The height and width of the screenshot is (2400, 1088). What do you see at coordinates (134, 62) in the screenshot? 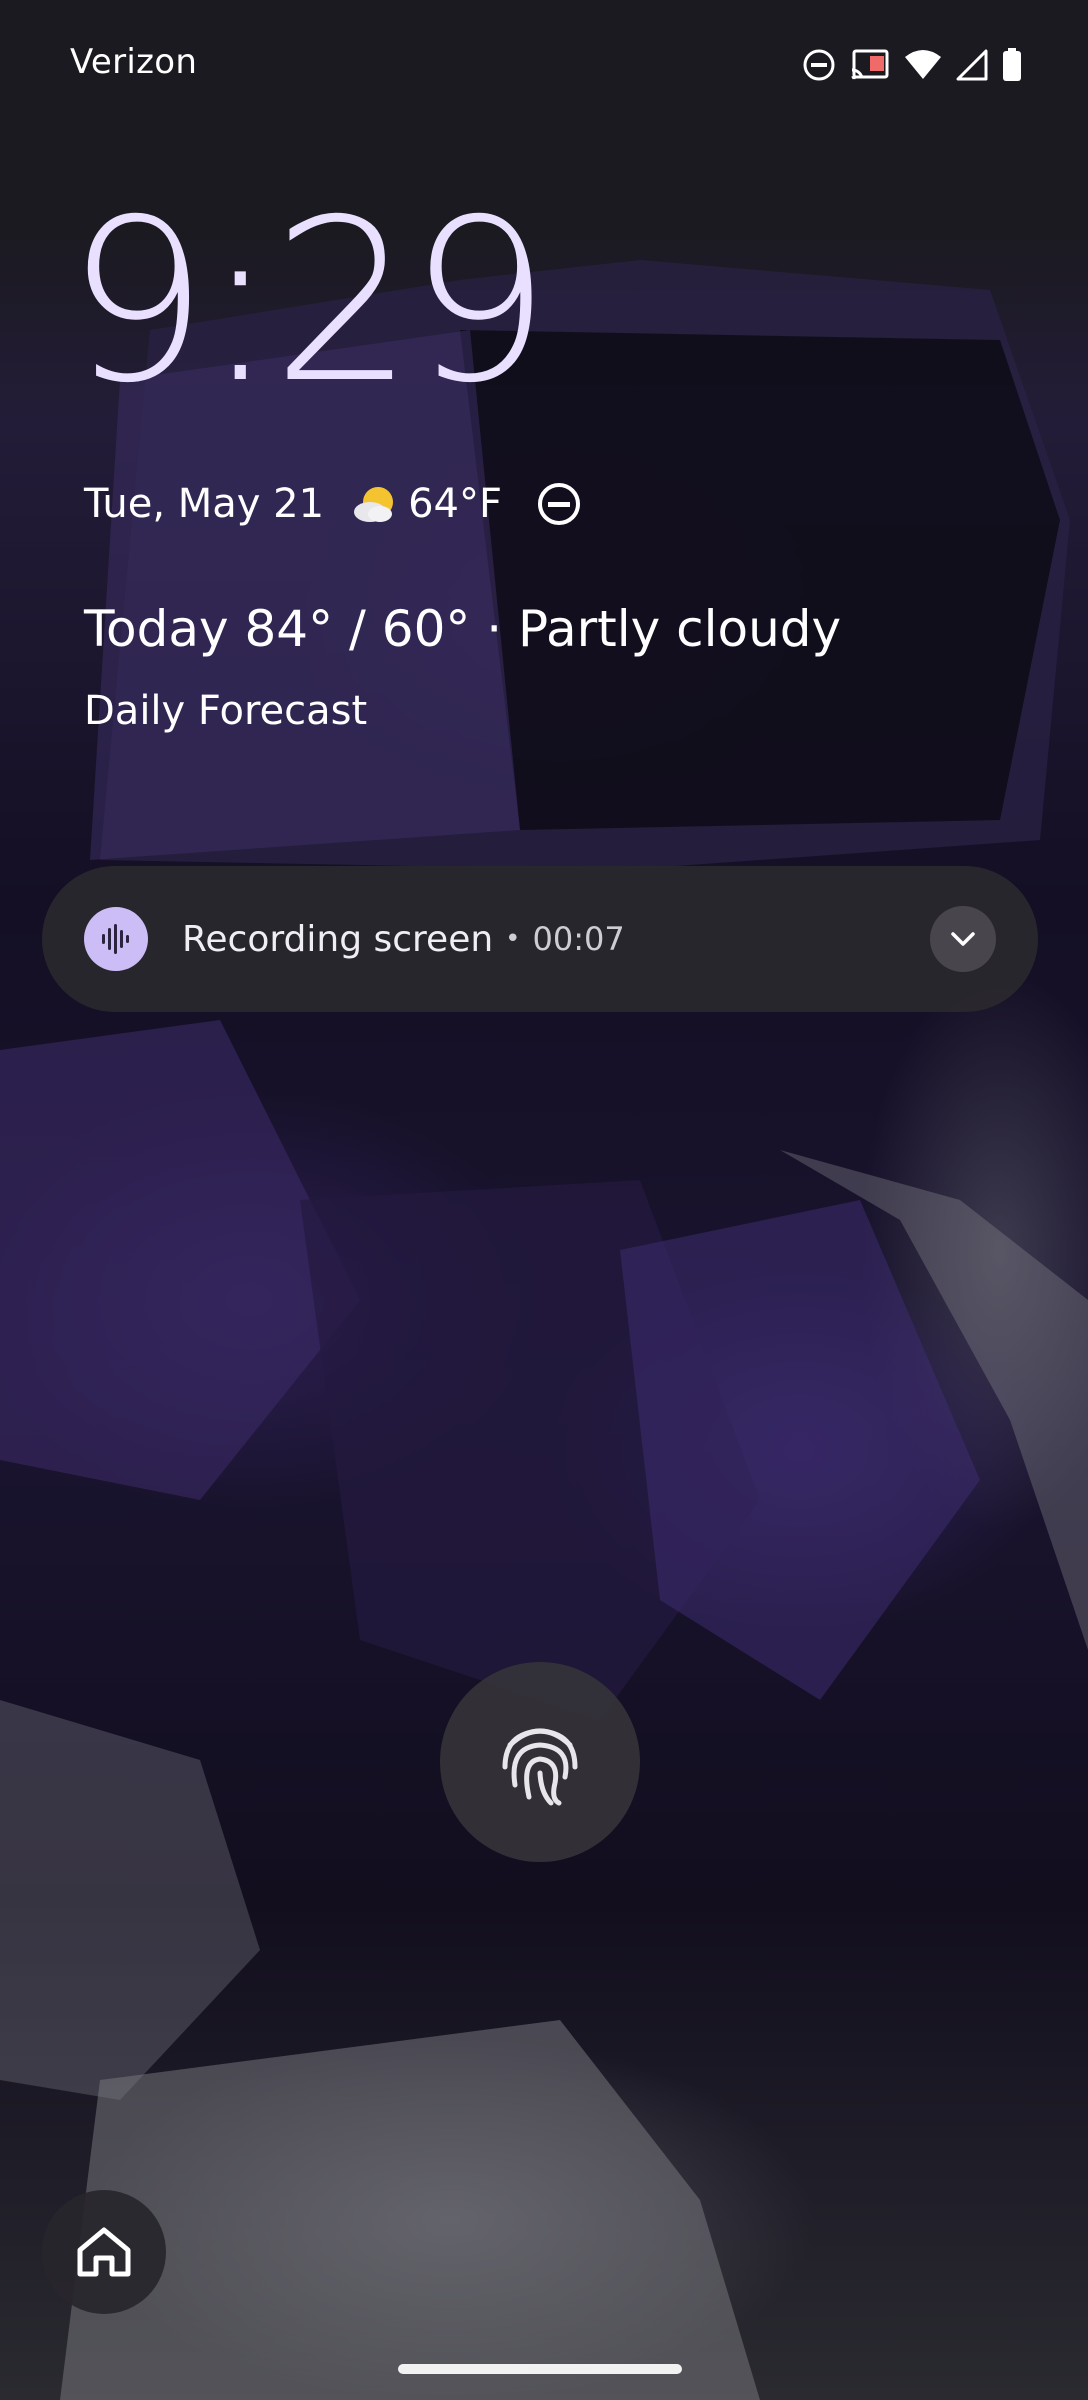
I see `carrier-name: Verizon` at bounding box center [134, 62].